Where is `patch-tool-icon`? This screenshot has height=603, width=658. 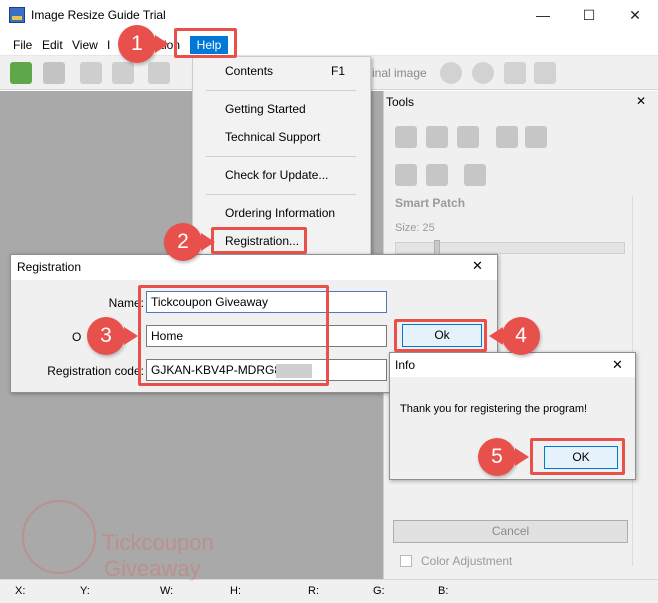 patch-tool-icon is located at coordinates (406, 175).